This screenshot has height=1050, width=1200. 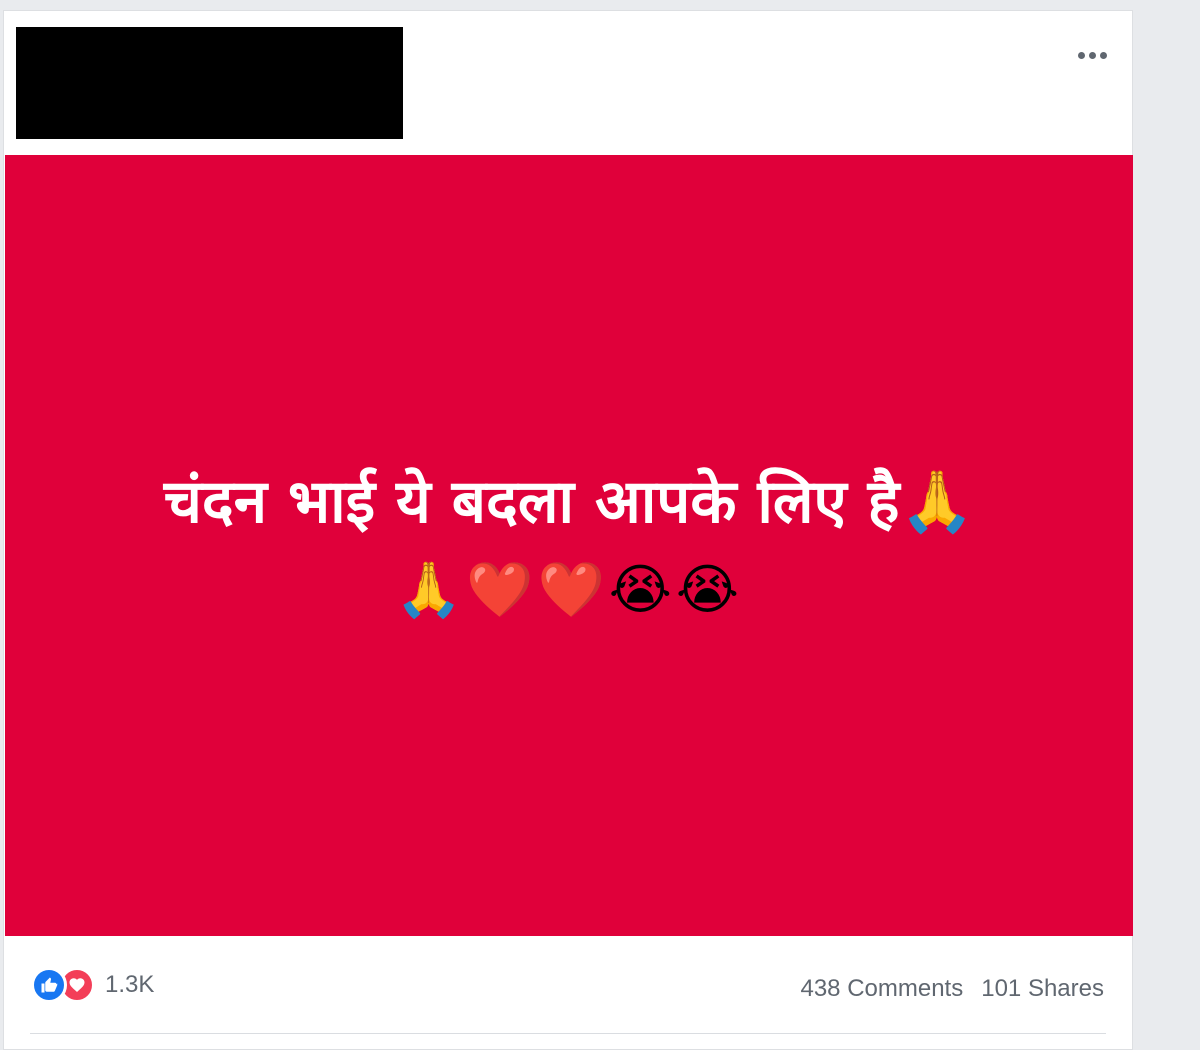 What do you see at coordinates (92, 985) in the screenshot?
I see `reactions-summary: 1.3K` at bounding box center [92, 985].